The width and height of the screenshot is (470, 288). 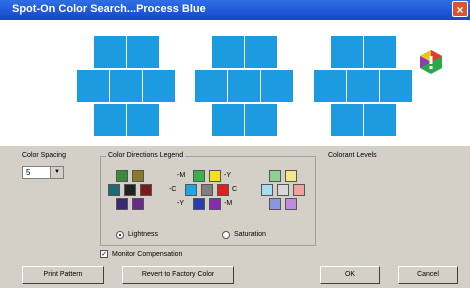 I want to click on chevron-down-icon: ▼, so click(x=56, y=172).